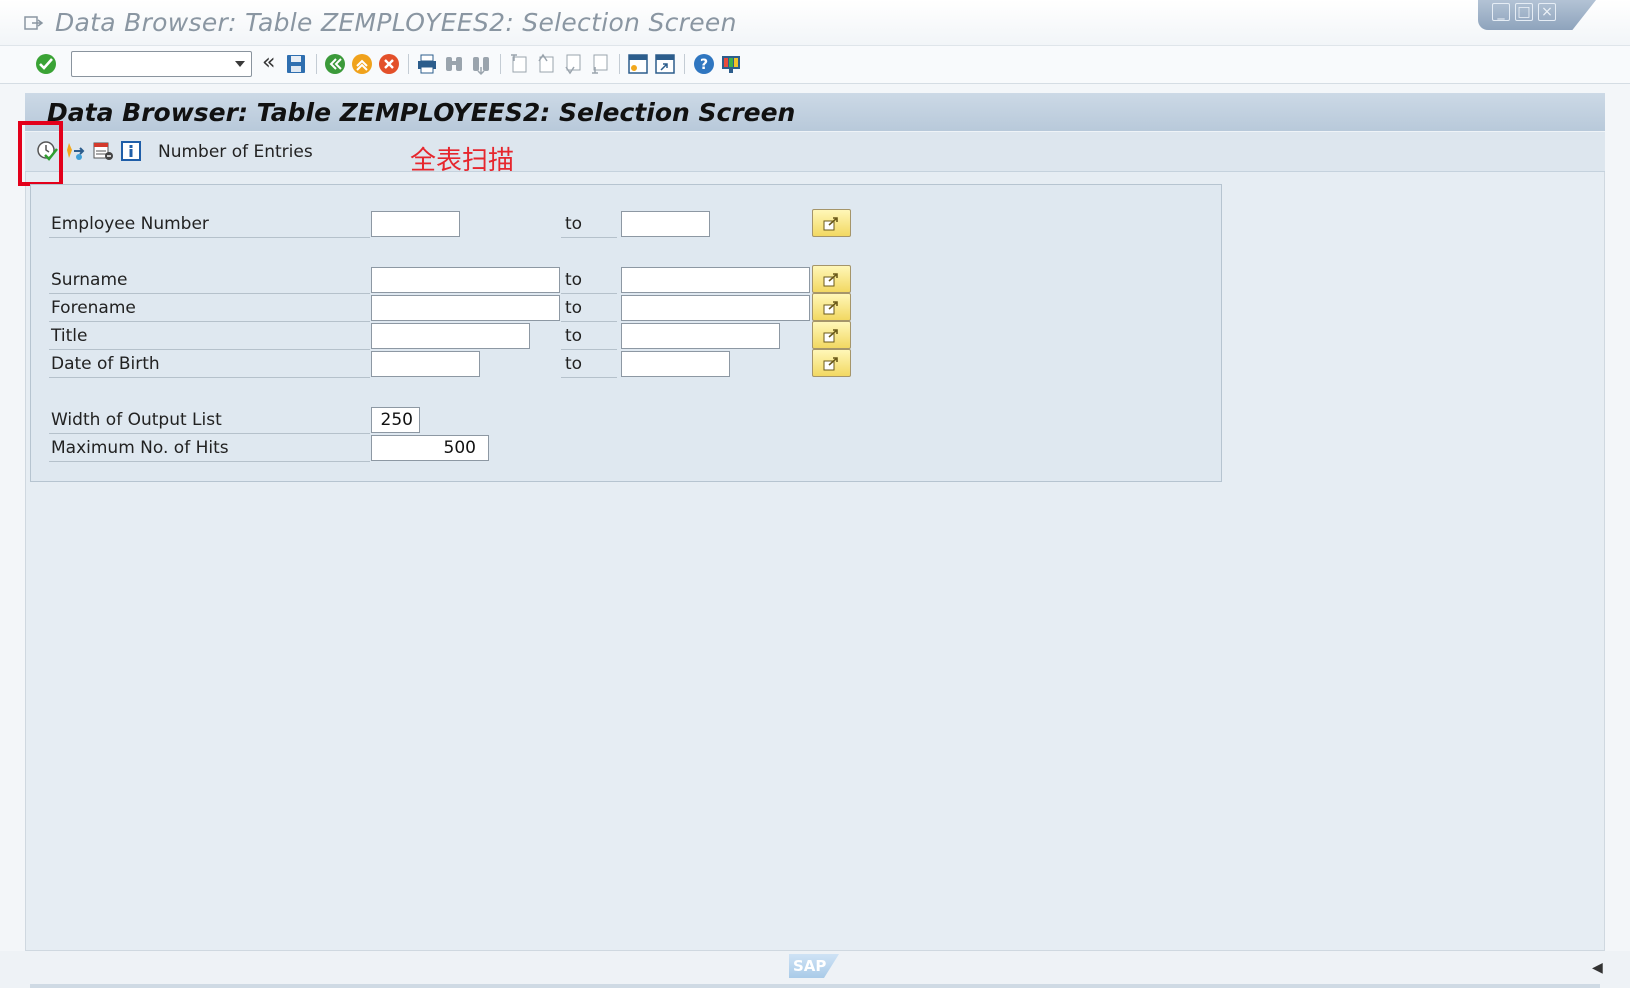 The width and height of the screenshot is (1630, 988). Describe the element at coordinates (140, 448) in the screenshot. I see `maximum-hits-label: Maximum No. of Hits` at that location.